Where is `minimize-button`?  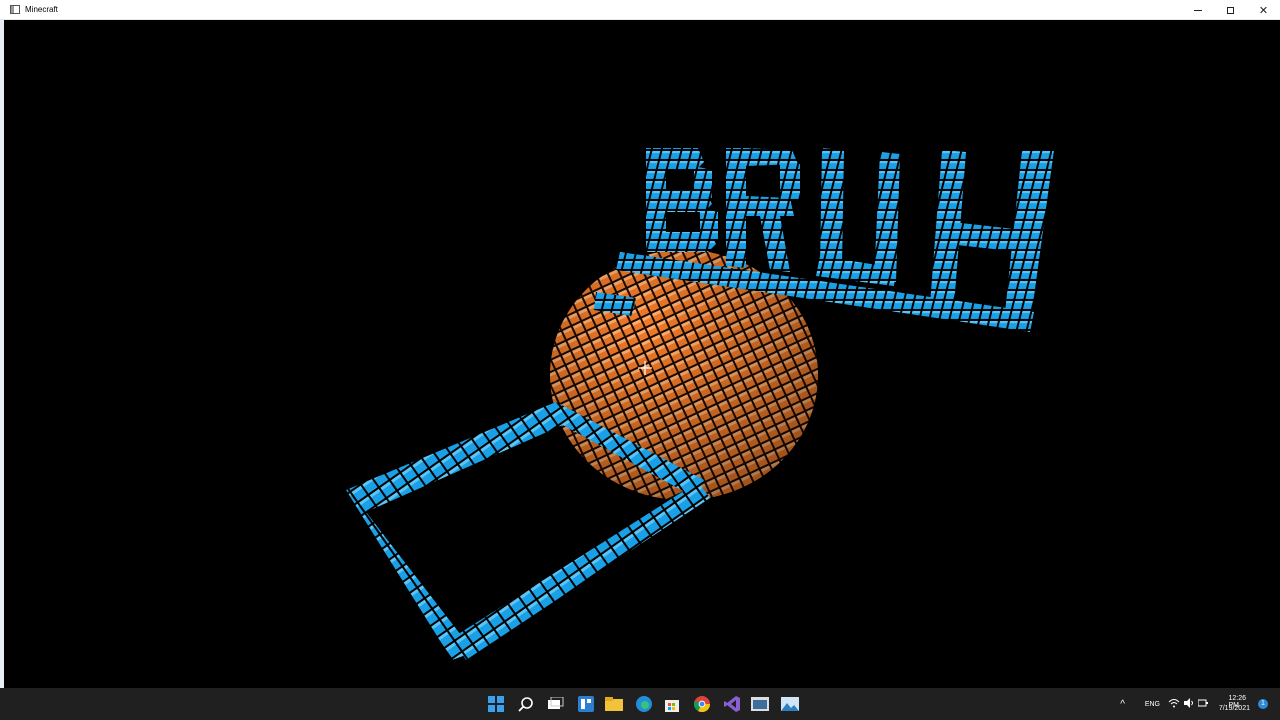
minimize-button is located at coordinates (1197, 10).